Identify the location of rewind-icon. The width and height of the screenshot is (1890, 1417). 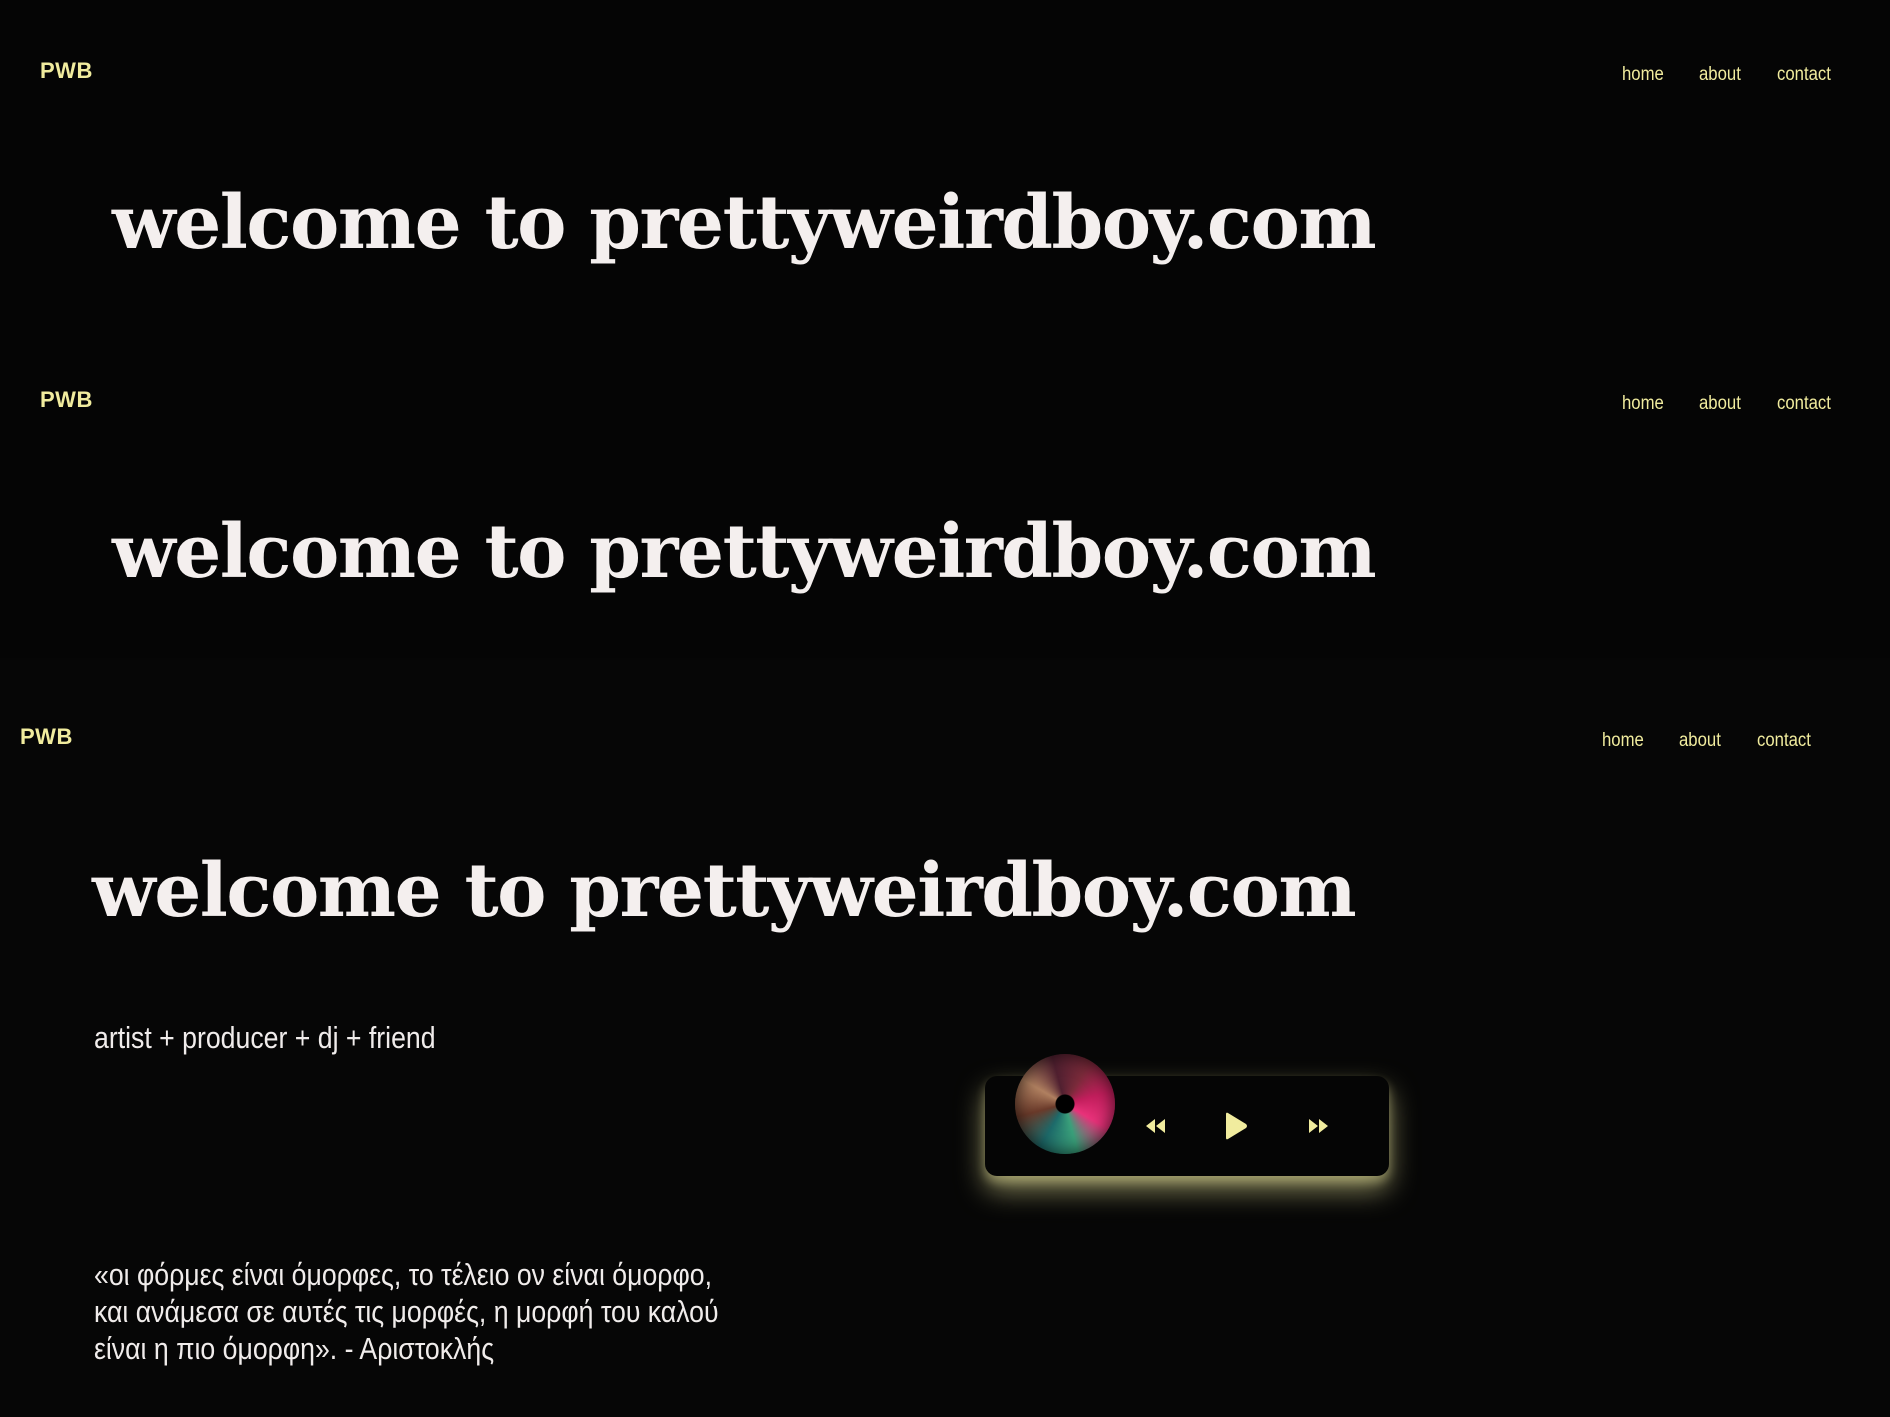
(1155, 1126).